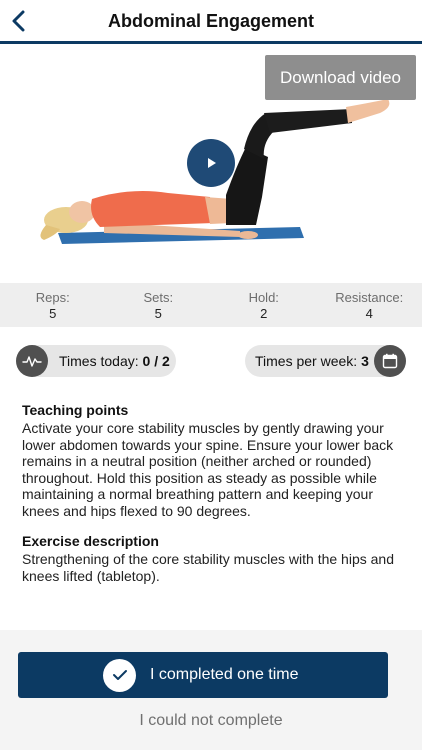  I want to click on stat-value: 2, so click(264, 313).